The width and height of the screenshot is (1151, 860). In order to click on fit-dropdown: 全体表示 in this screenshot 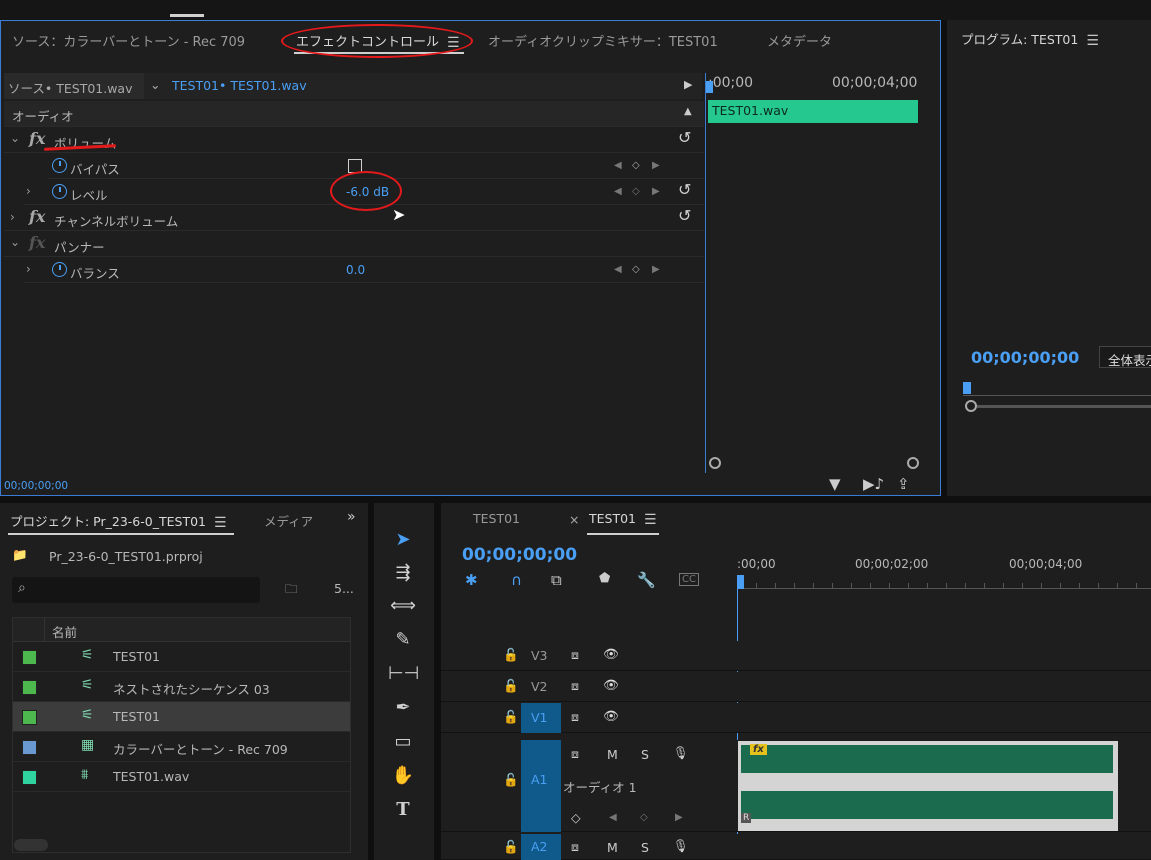, I will do `click(1125, 357)`.